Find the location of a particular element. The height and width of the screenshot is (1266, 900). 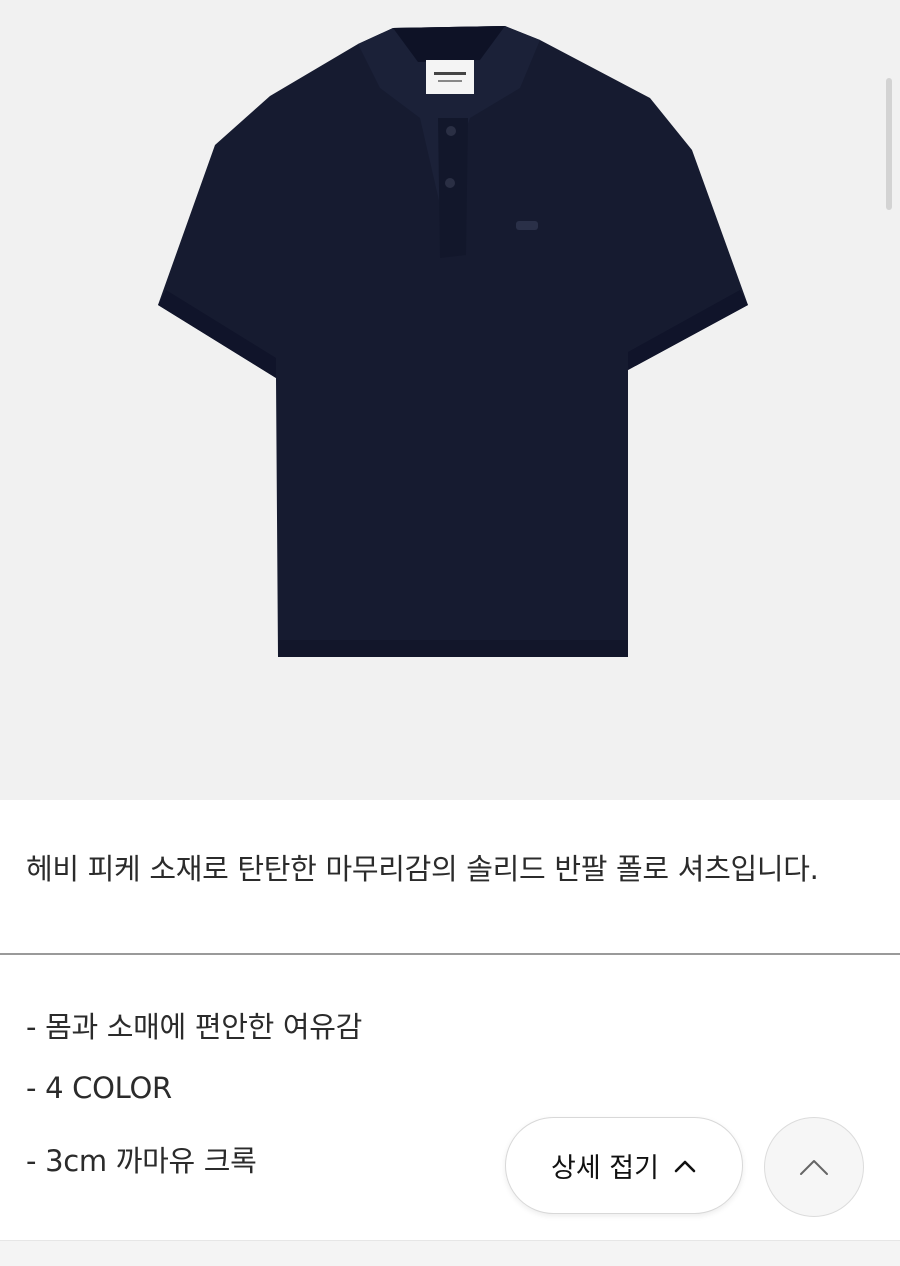

collapse-label: 상세 접기 is located at coordinates (605, 1168).